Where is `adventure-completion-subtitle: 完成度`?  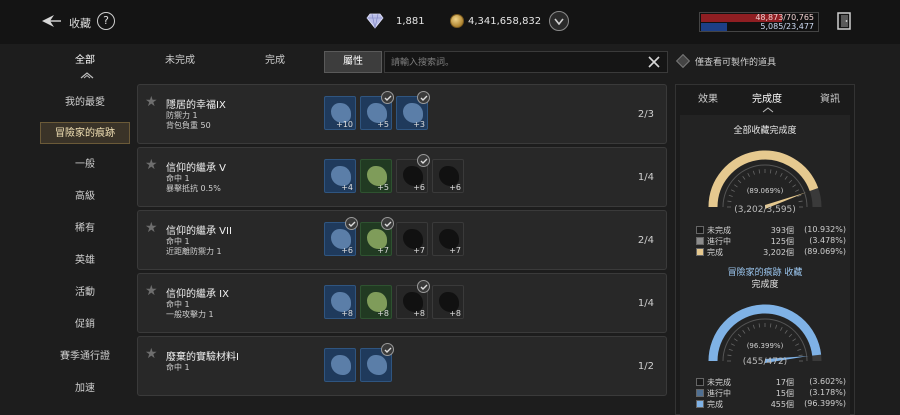 adventure-completion-subtitle: 完成度 is located at coordinates (765, 285).